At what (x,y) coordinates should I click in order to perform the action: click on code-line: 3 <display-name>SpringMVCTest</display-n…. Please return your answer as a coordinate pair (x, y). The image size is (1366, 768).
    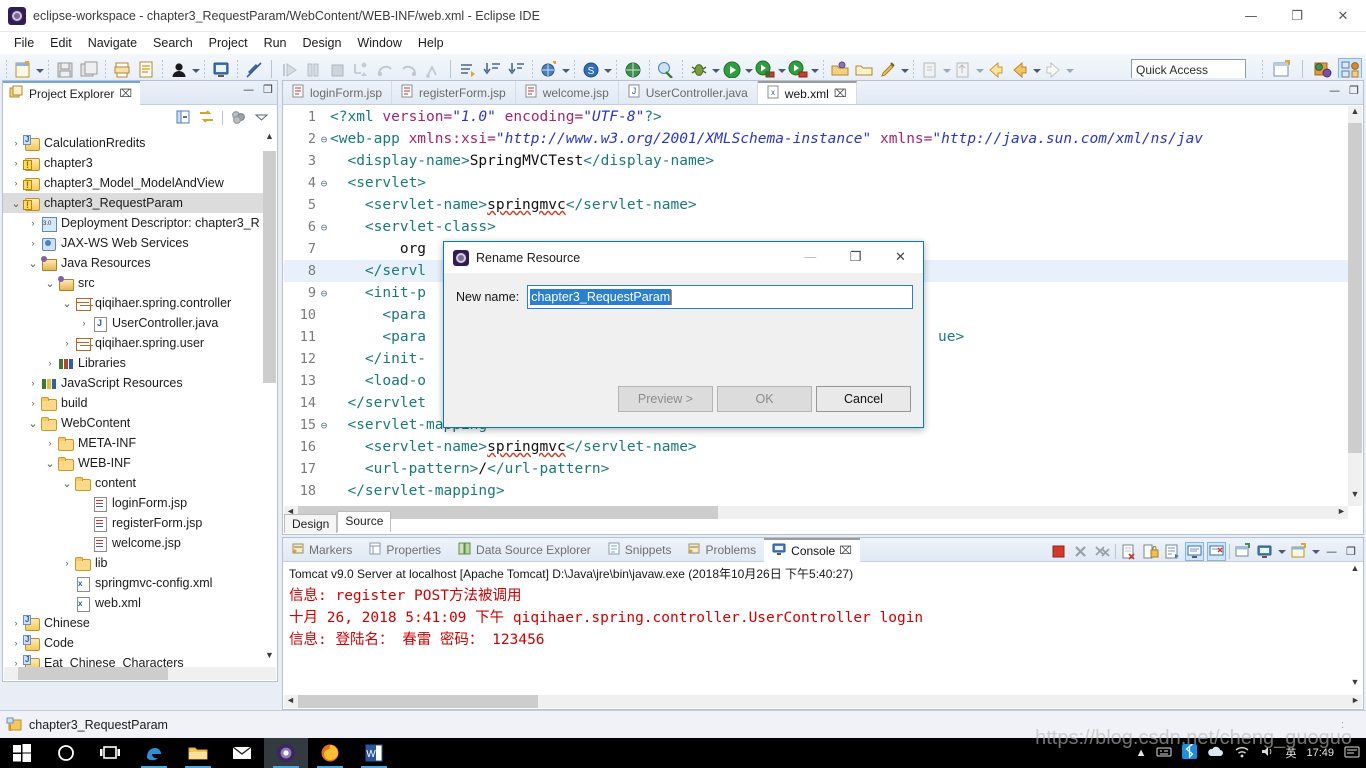
    Looking at the image, I should click on (816, 161).